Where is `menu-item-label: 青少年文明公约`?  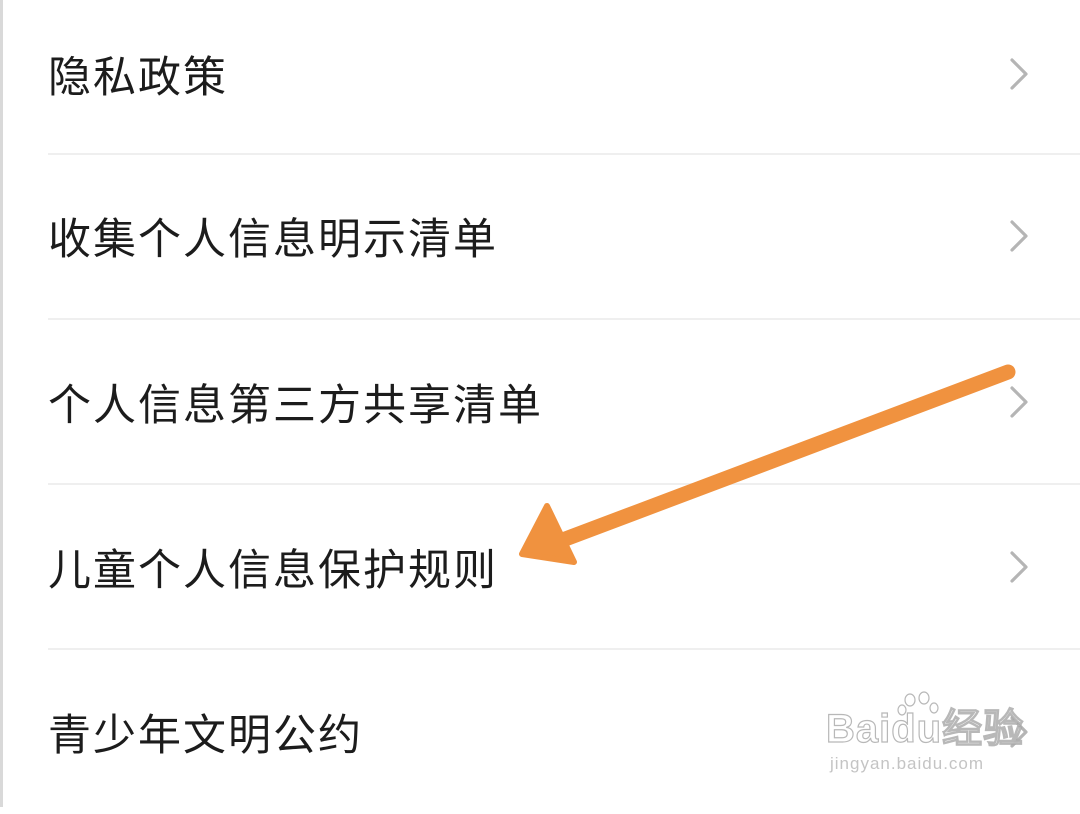 menu-item-label: 青少年文明公约 is located at coordinates (205, 736).